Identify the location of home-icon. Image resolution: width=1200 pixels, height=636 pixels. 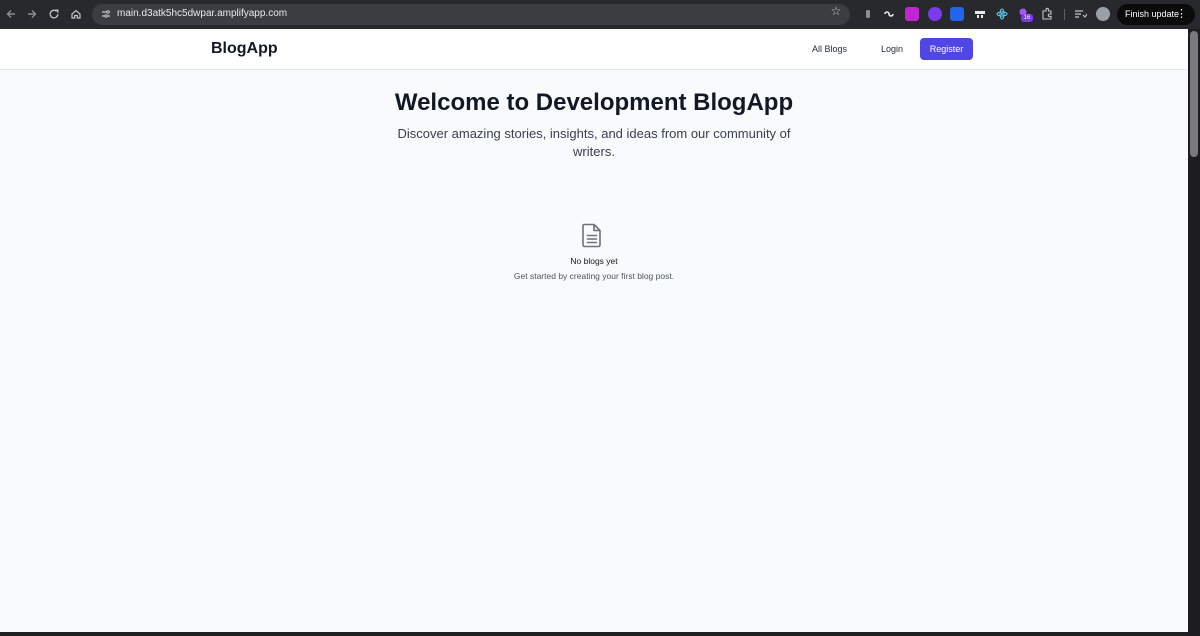
(76, 14).